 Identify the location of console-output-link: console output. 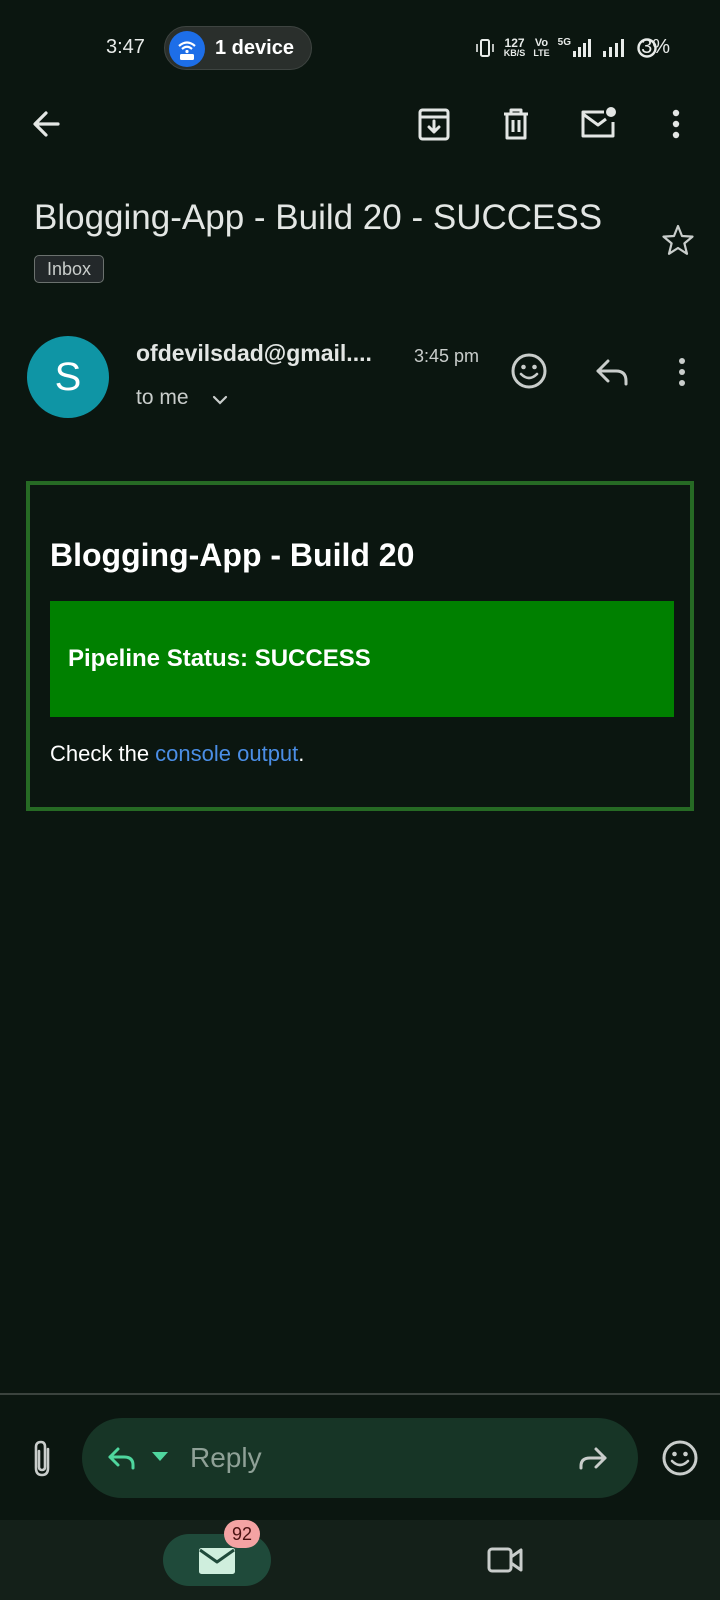
(226, 753).